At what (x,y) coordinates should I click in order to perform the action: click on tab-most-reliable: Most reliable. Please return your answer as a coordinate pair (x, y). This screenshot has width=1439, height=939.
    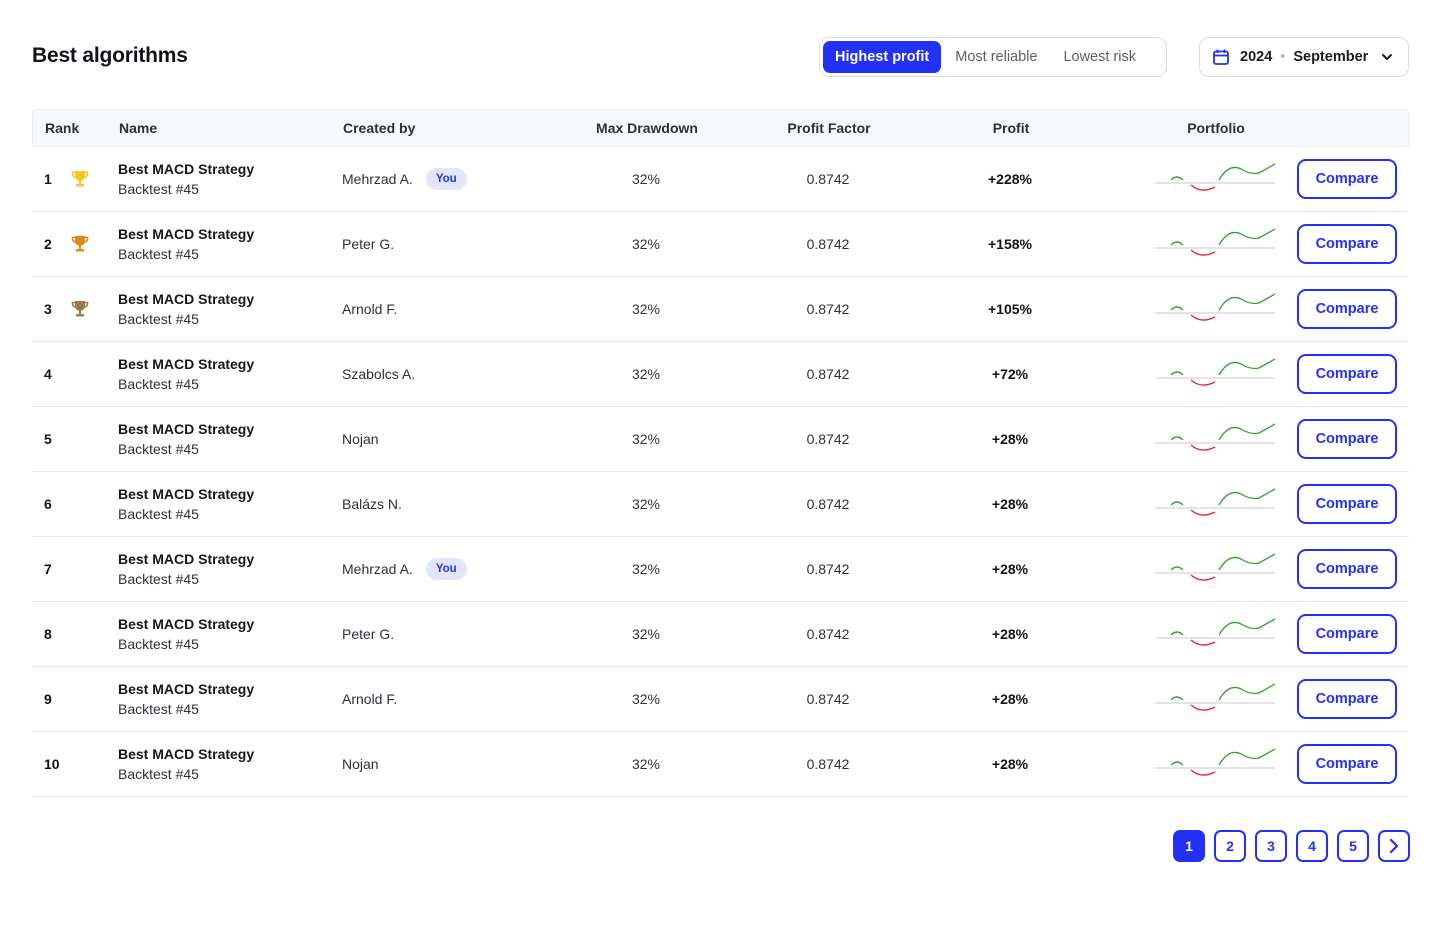
    Looking at the image, I should click on (996, 57).